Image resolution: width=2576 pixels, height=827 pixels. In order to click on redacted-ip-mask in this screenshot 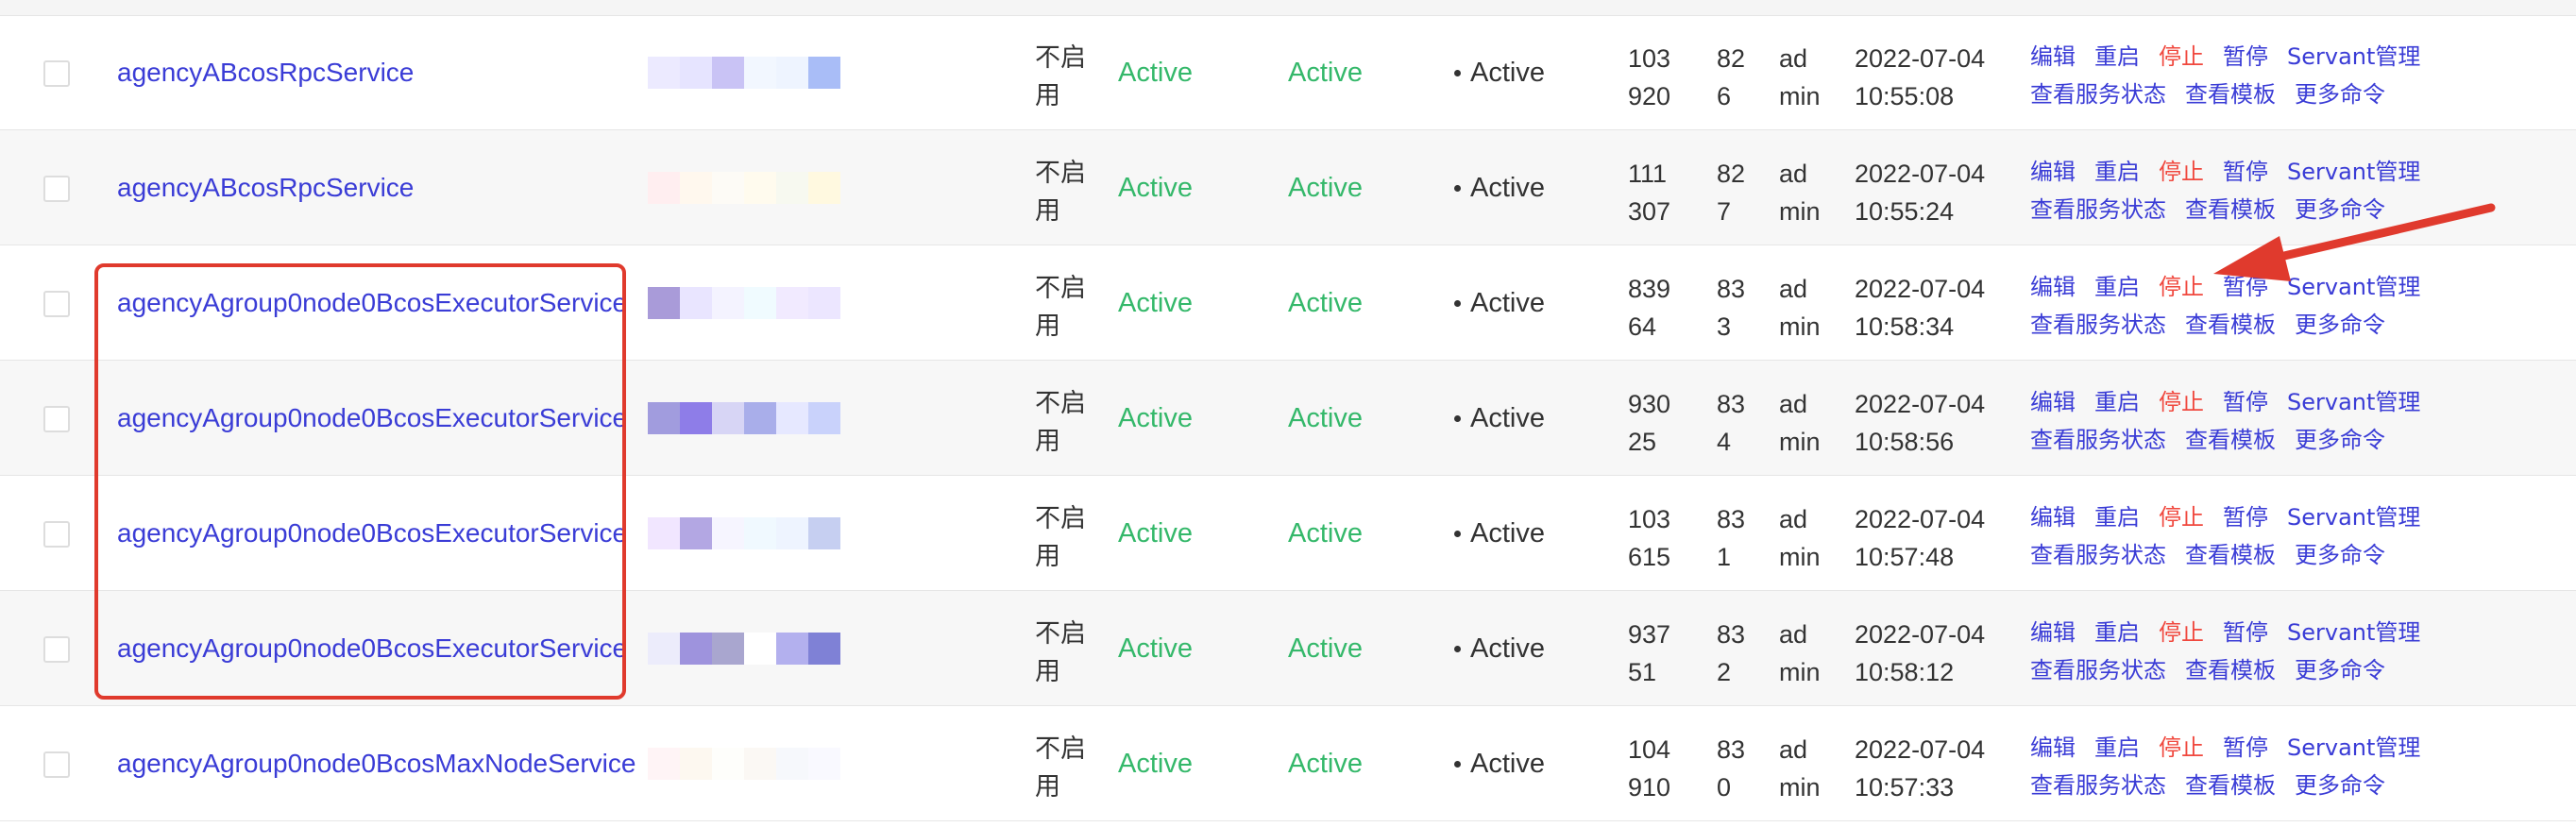, I will do `click(744, 764)`.